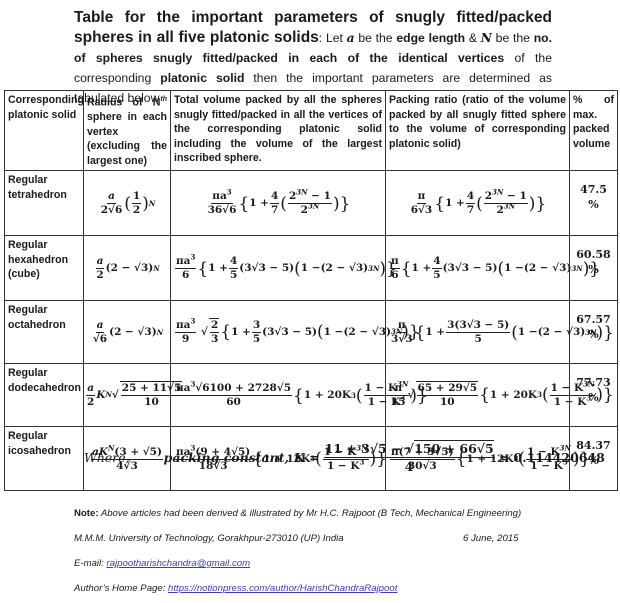 This screenshot has height=603, width=620. What do you see at coordinates (350, 38) in the screenshot?
I see `var-a: a` at bounding box center [350, 38].